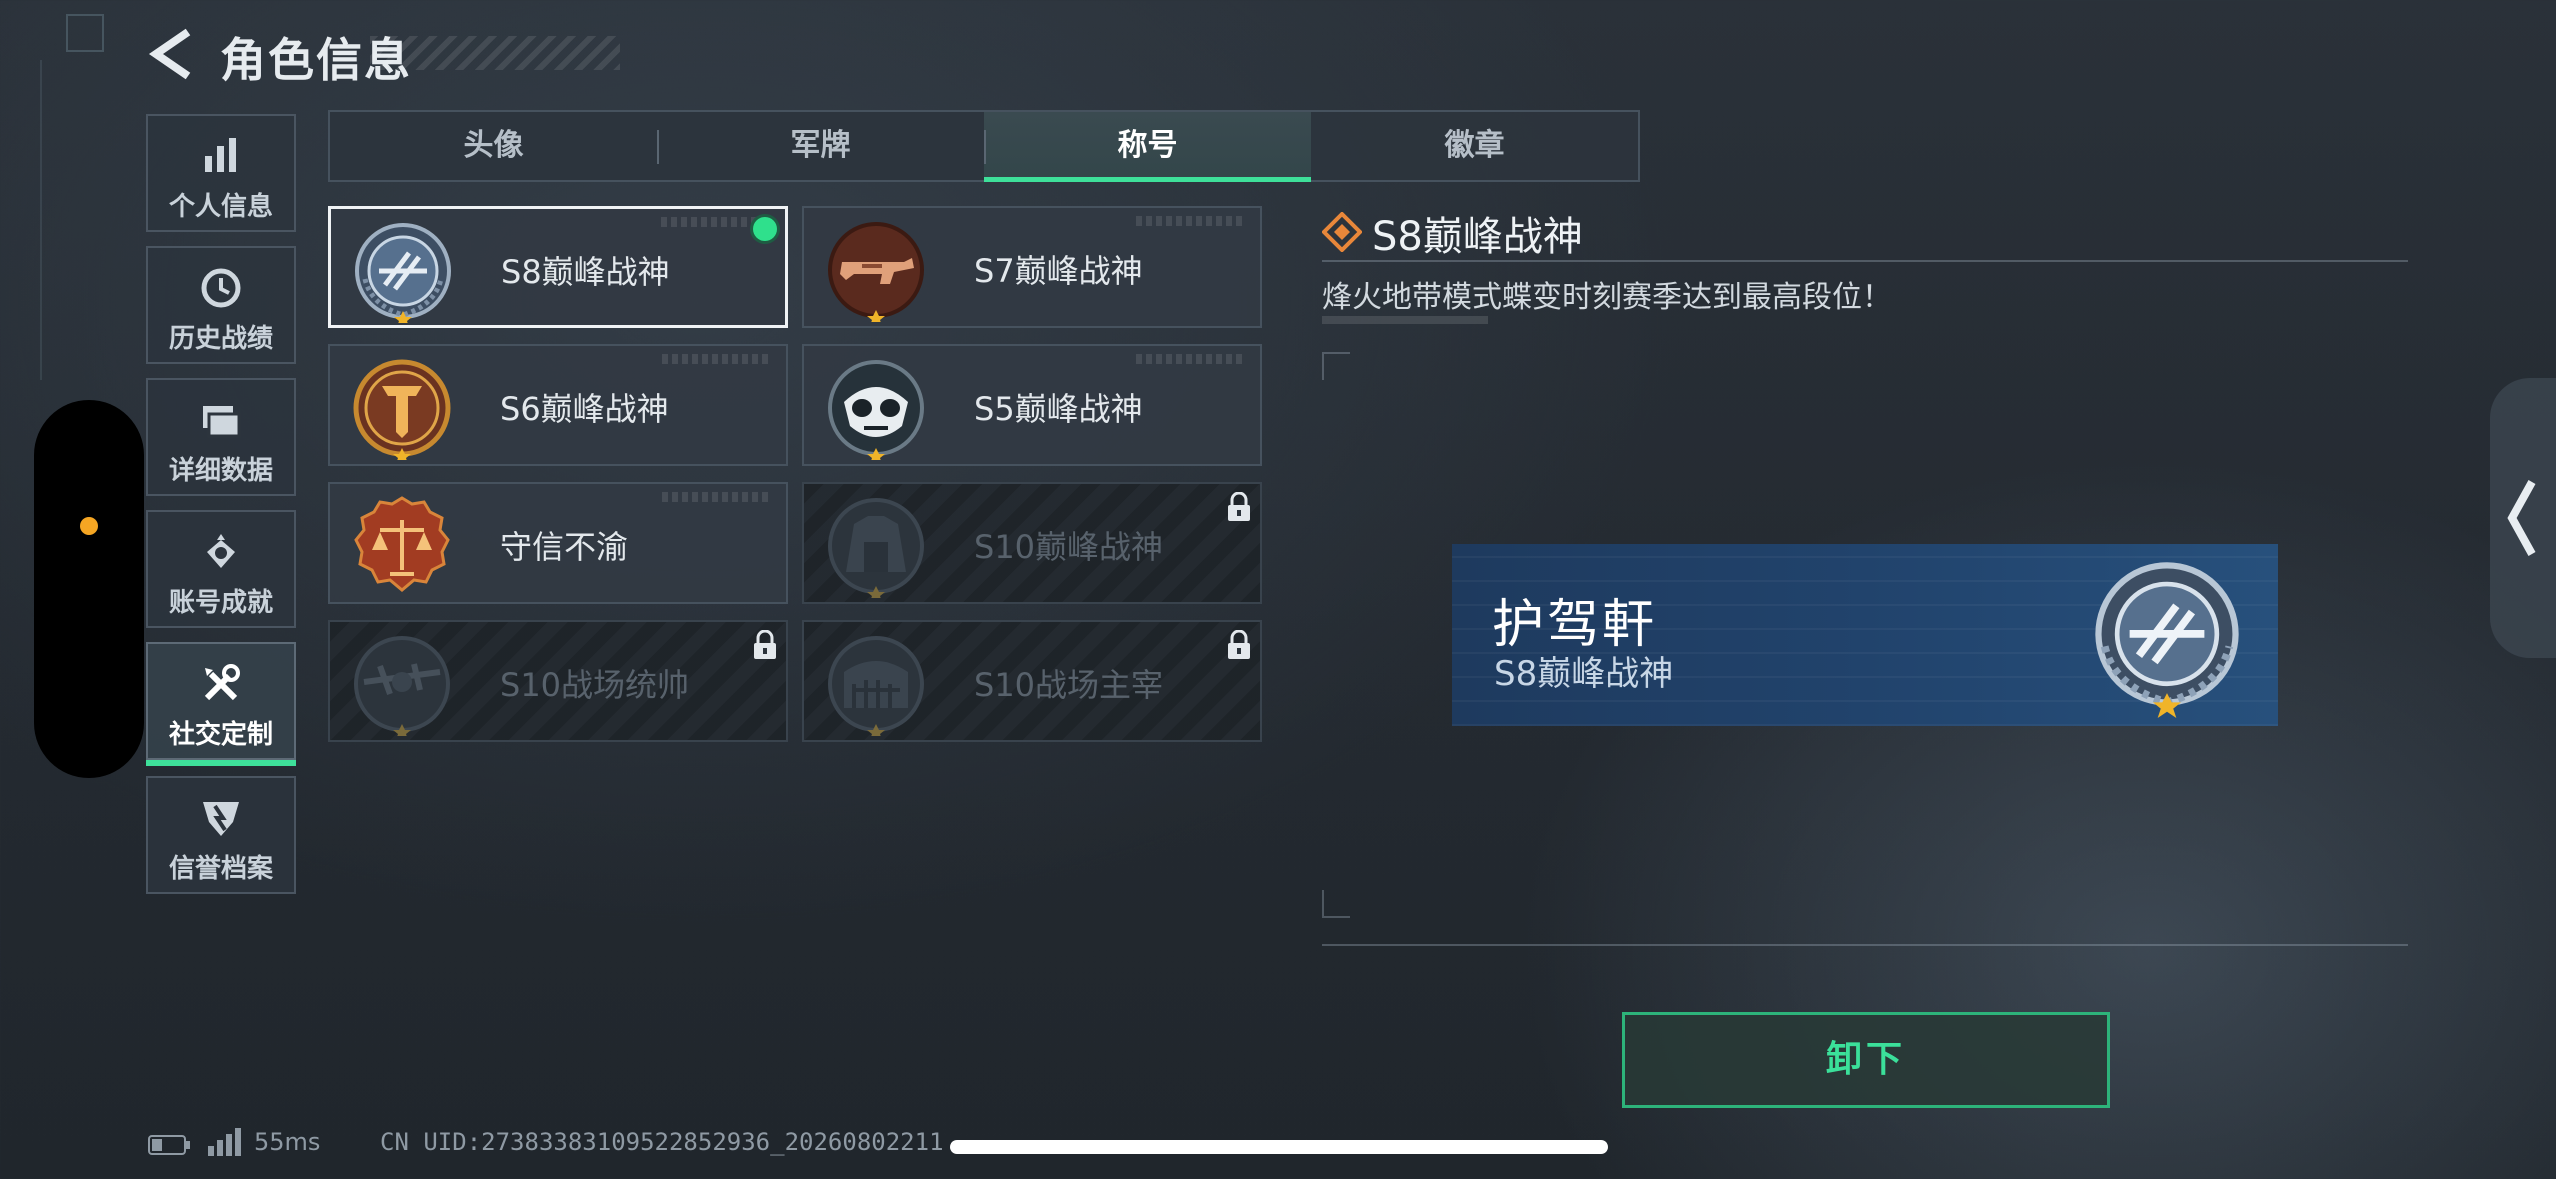  I want to click on title-card-label: S10巅峰战神, so click(1069, 547).